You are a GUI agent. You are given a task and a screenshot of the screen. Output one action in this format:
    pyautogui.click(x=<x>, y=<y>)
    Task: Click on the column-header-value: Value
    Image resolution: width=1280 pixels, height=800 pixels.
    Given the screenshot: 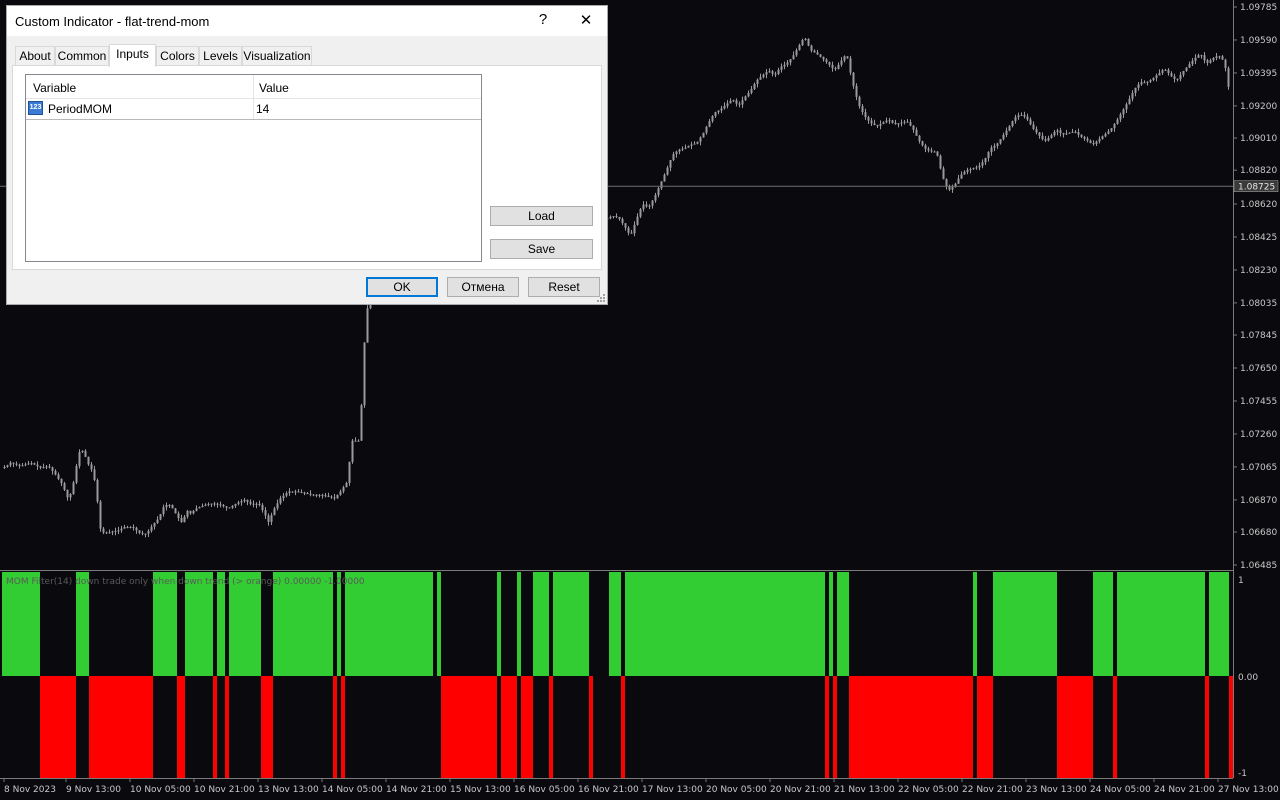 What is the action you would take?
    pyautogui.click(x=274, y=88)
    